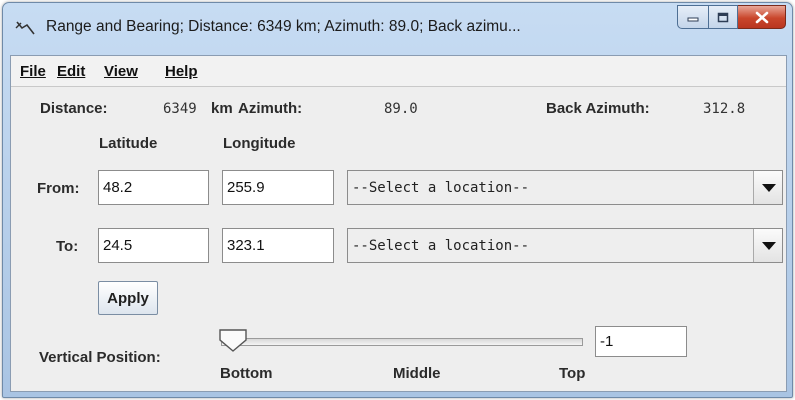  Describe the element at coordinates (33, 71) in the screenshot. I see `menu-file: File` at that location.